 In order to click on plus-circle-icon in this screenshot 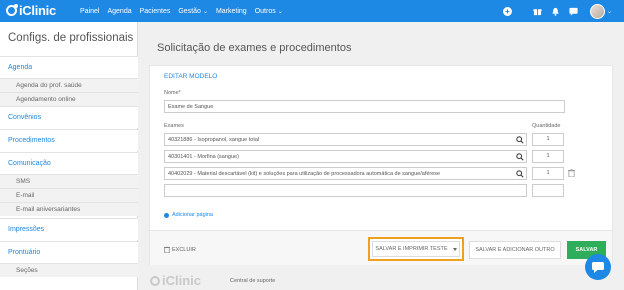, I will do `click(166, 215)`.